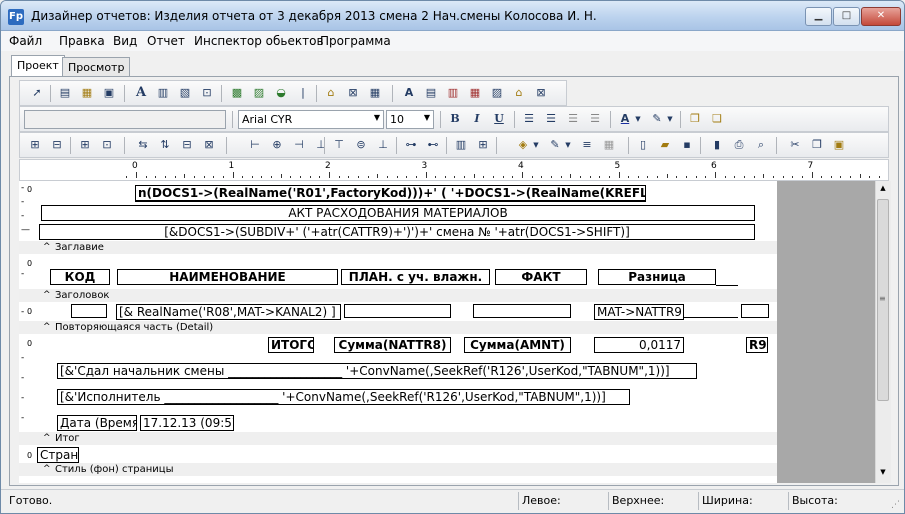  What do you see at coordinates (717, 145) in the screenshot?
I see `book-icon: ▮` at bounding box center [717, 145].